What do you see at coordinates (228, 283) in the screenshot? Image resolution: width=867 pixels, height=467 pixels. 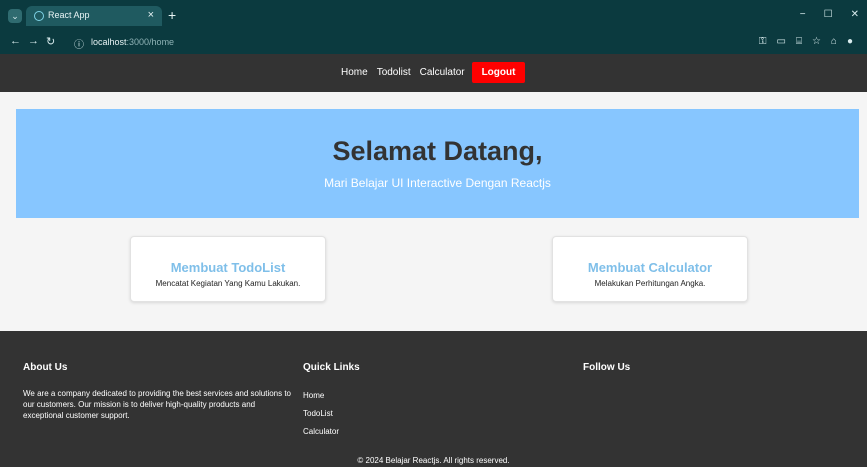 I see `card-description: Mencatat Kegiatan Yang Kamu Lakukan.` at bounding box center [228, 283].